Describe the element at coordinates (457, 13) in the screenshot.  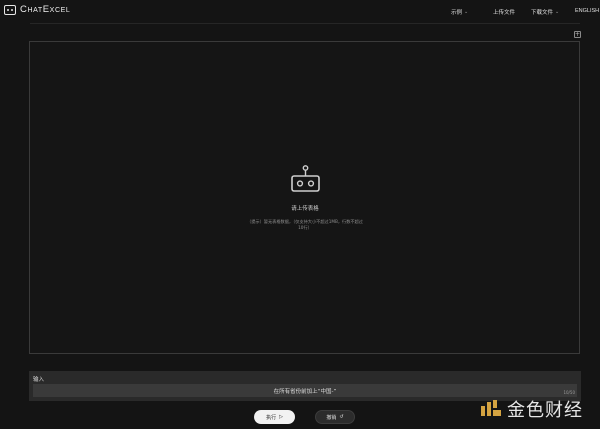
I see `nav-examples-label: 示例` at that location.